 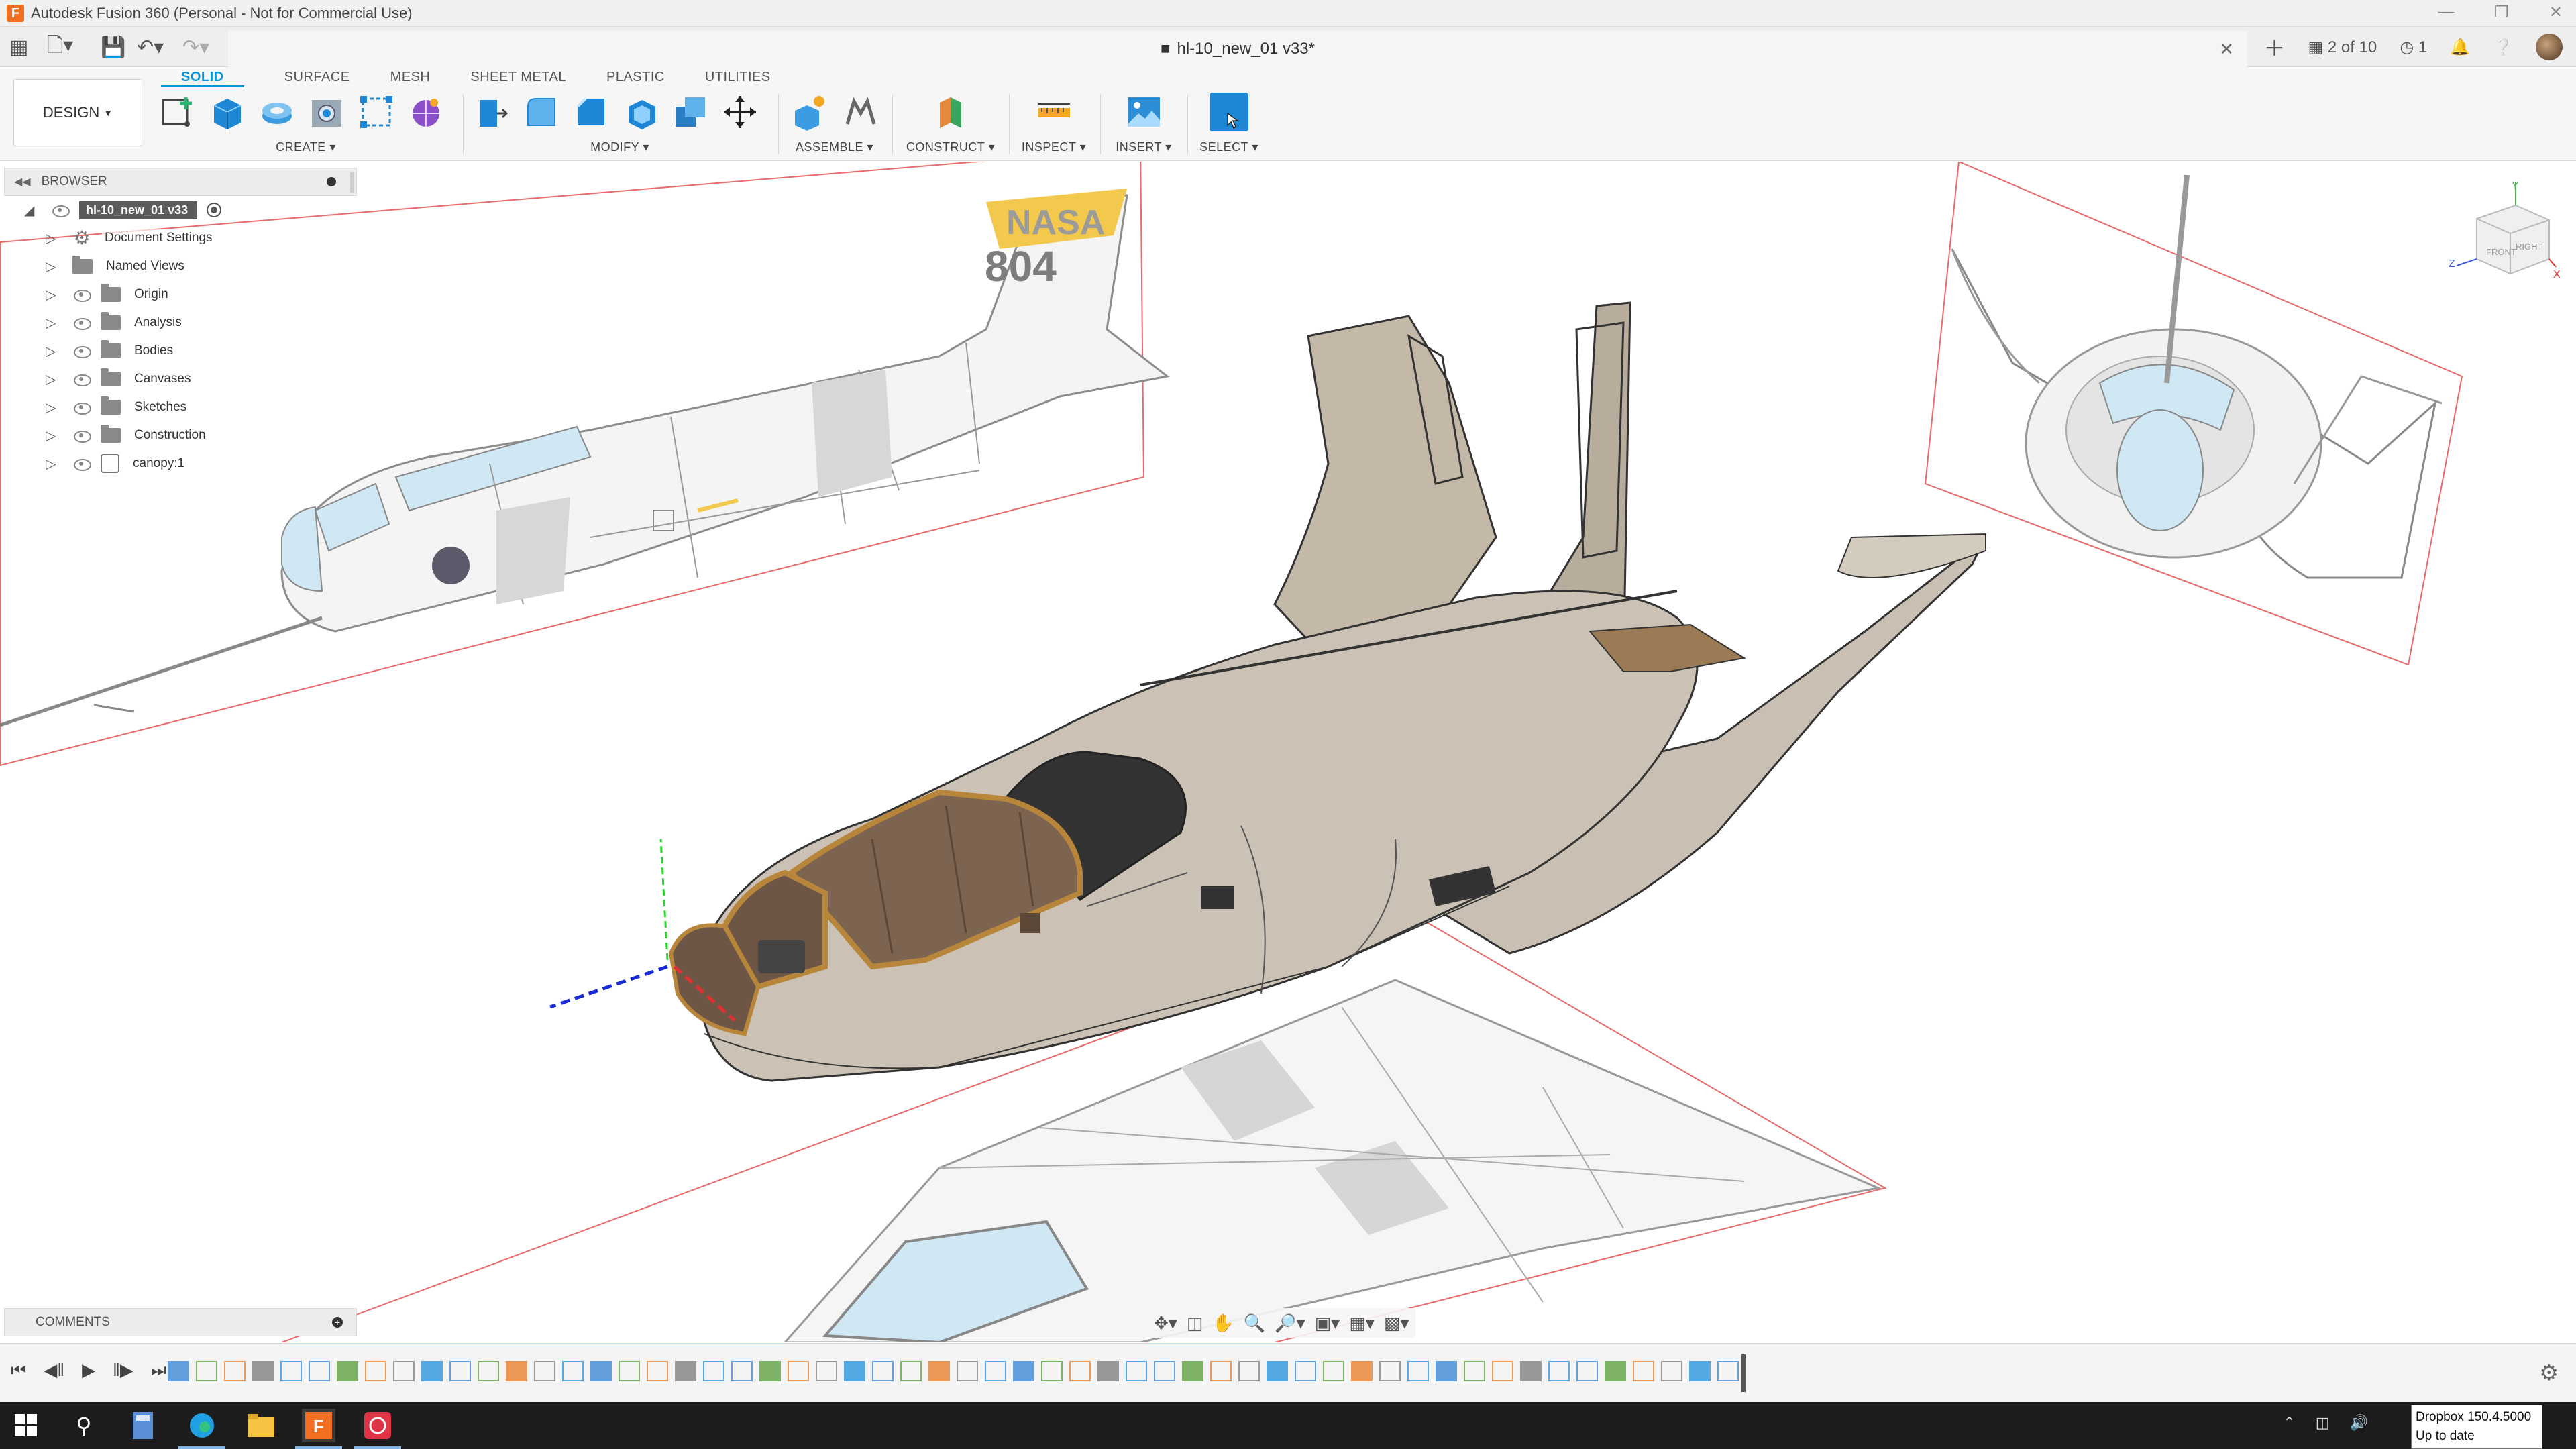 I want to click on browser-root-node: ◢ hl-10_new_01 v33, so click(x=180, y=210).